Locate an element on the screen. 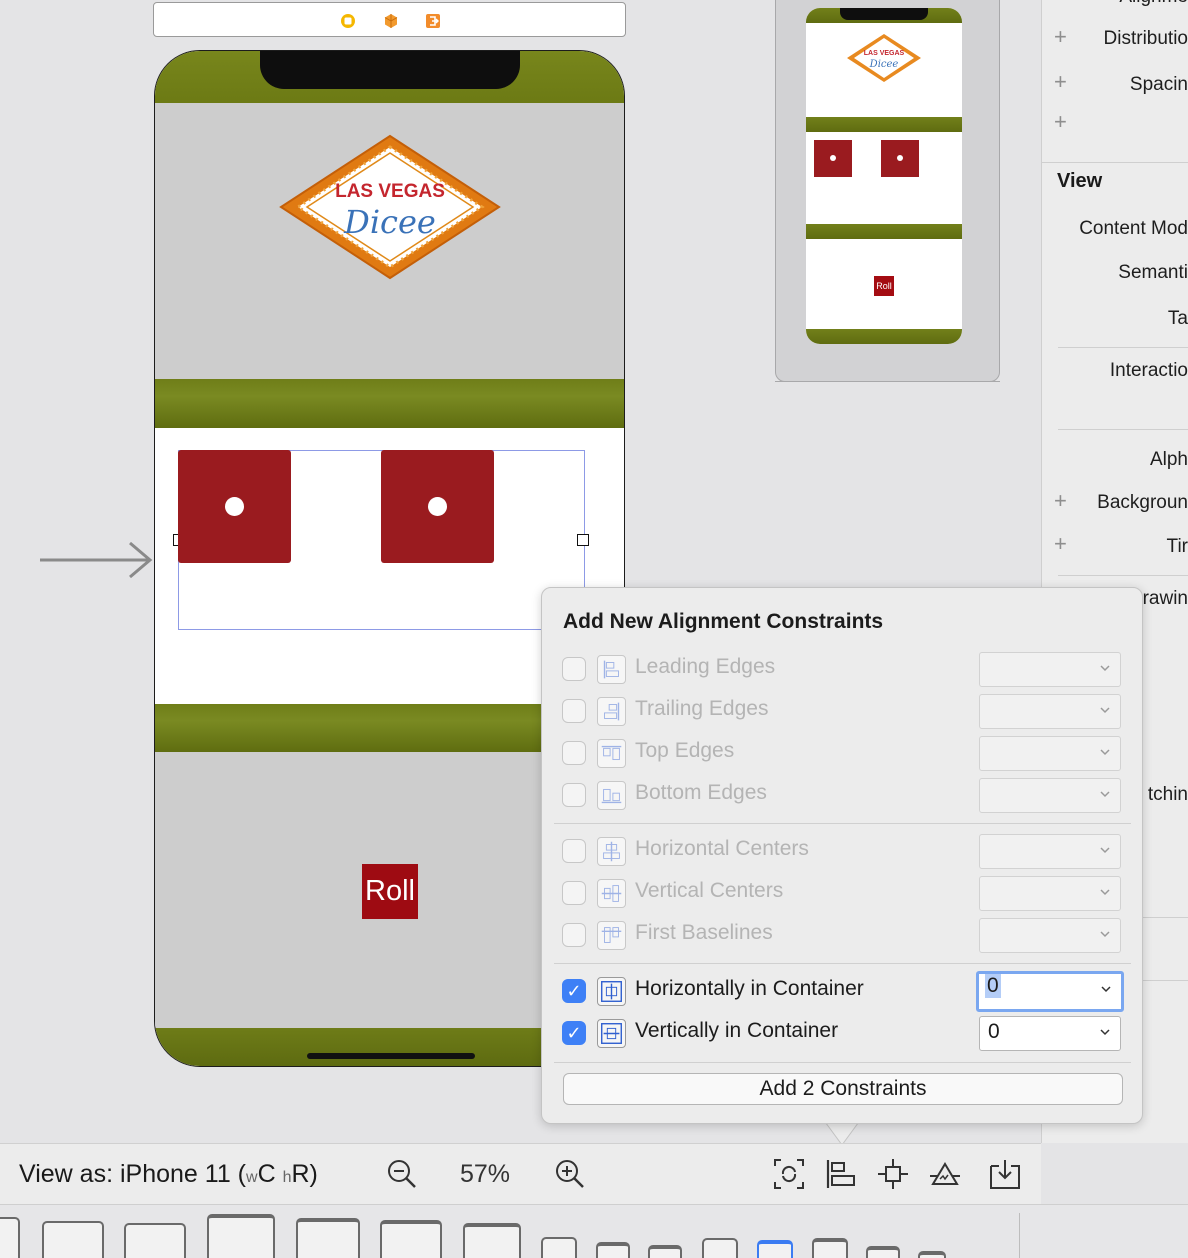 The height and width of the screenshot is (1258, 1188). first-responder-icon is located at coordinates (391, 21).